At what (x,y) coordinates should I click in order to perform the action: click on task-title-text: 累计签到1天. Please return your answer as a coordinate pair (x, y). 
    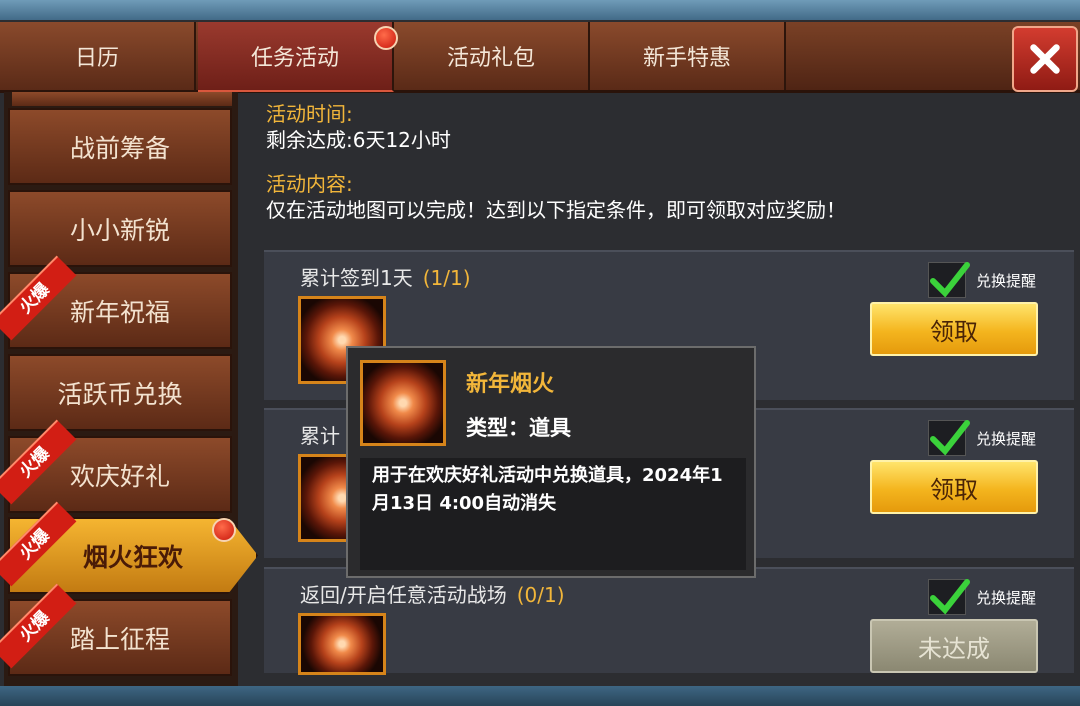
    Looking at the image, I should click on (356, 278).